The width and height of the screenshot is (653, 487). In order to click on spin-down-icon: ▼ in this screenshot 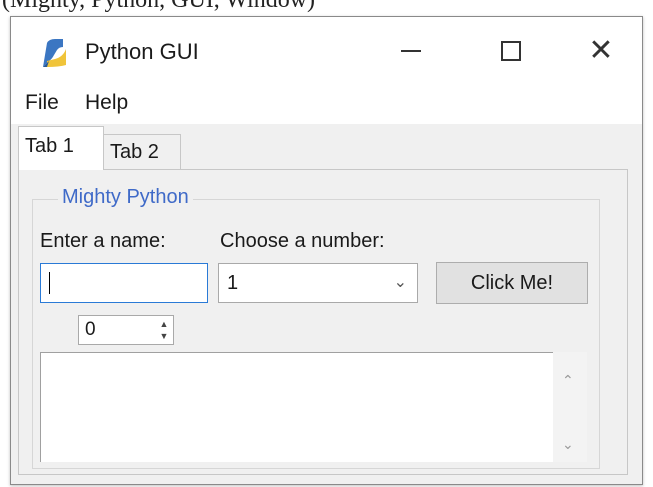, I will do `click(164, 336)`.